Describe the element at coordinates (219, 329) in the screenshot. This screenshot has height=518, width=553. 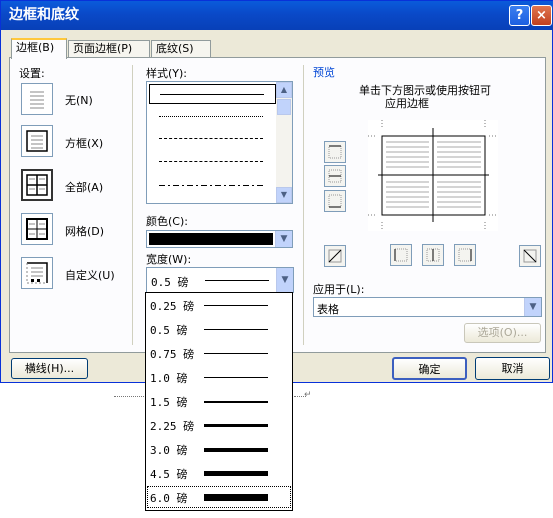
I see `width-option: 0.5 磅` at that location.